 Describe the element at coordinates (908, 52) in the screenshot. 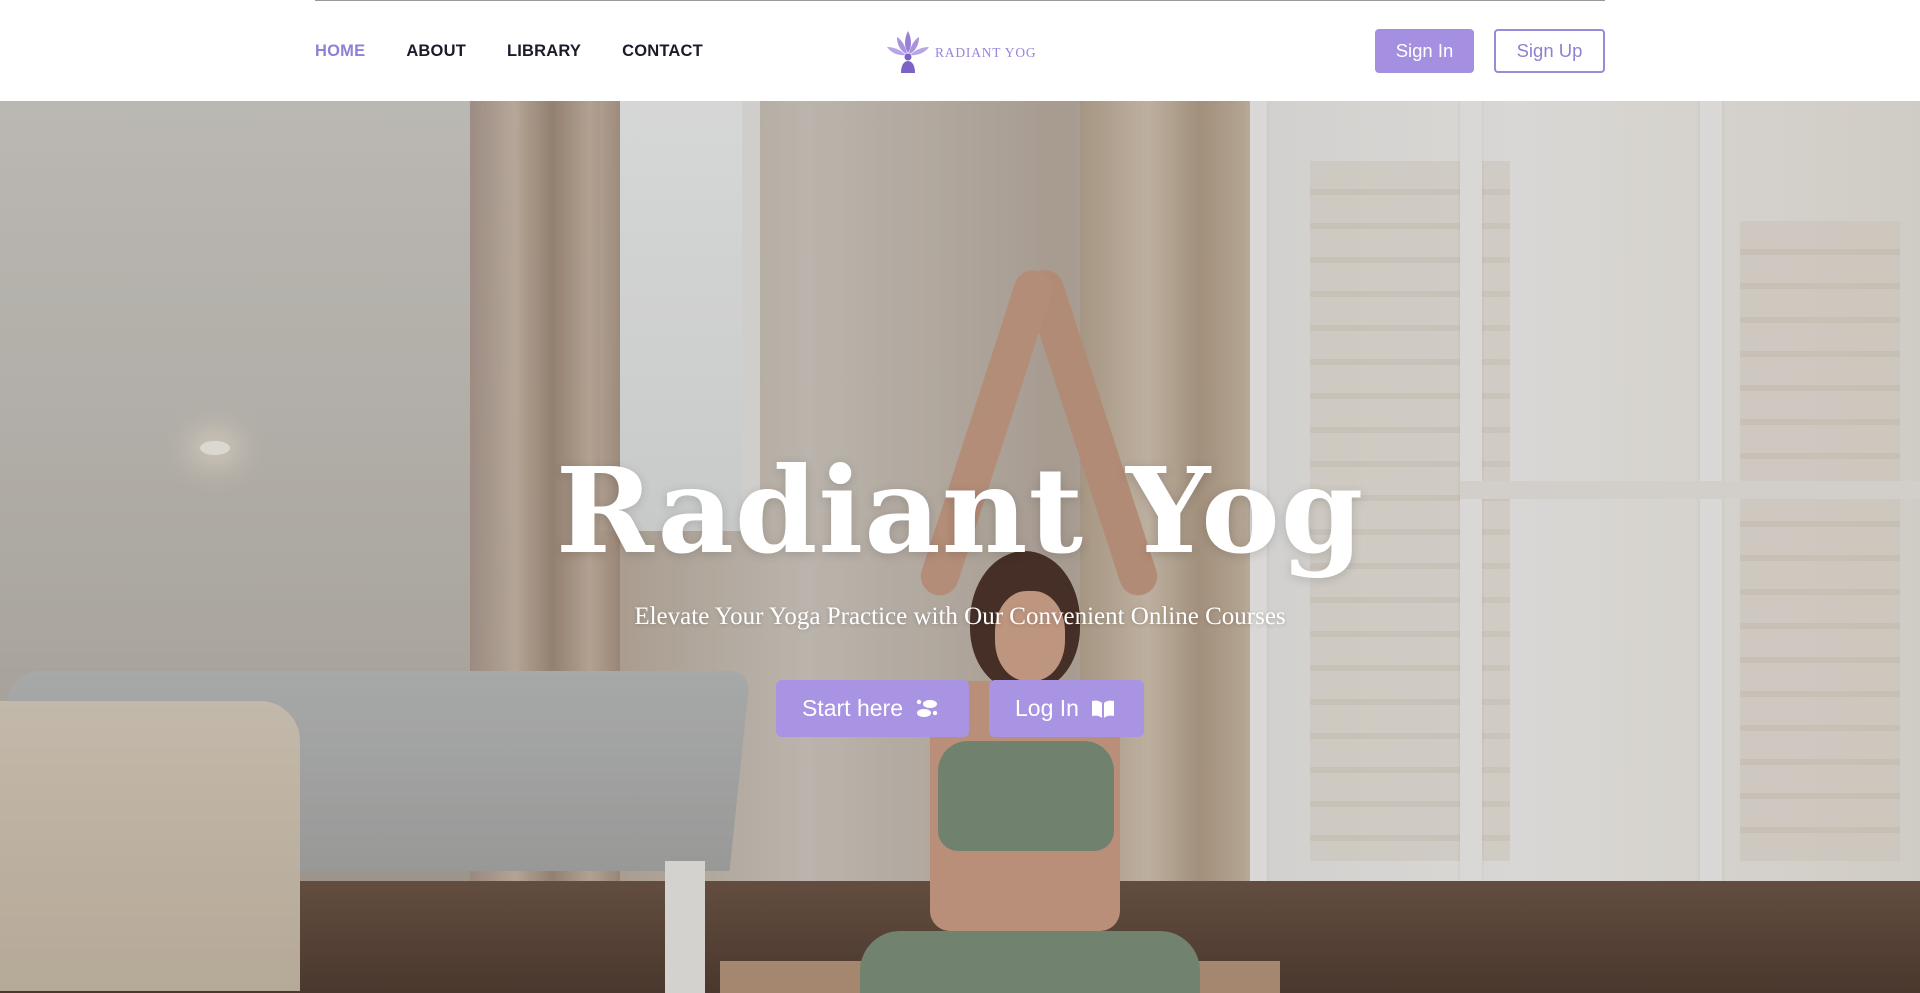

I see `lotus-meditation-icon` at that location.